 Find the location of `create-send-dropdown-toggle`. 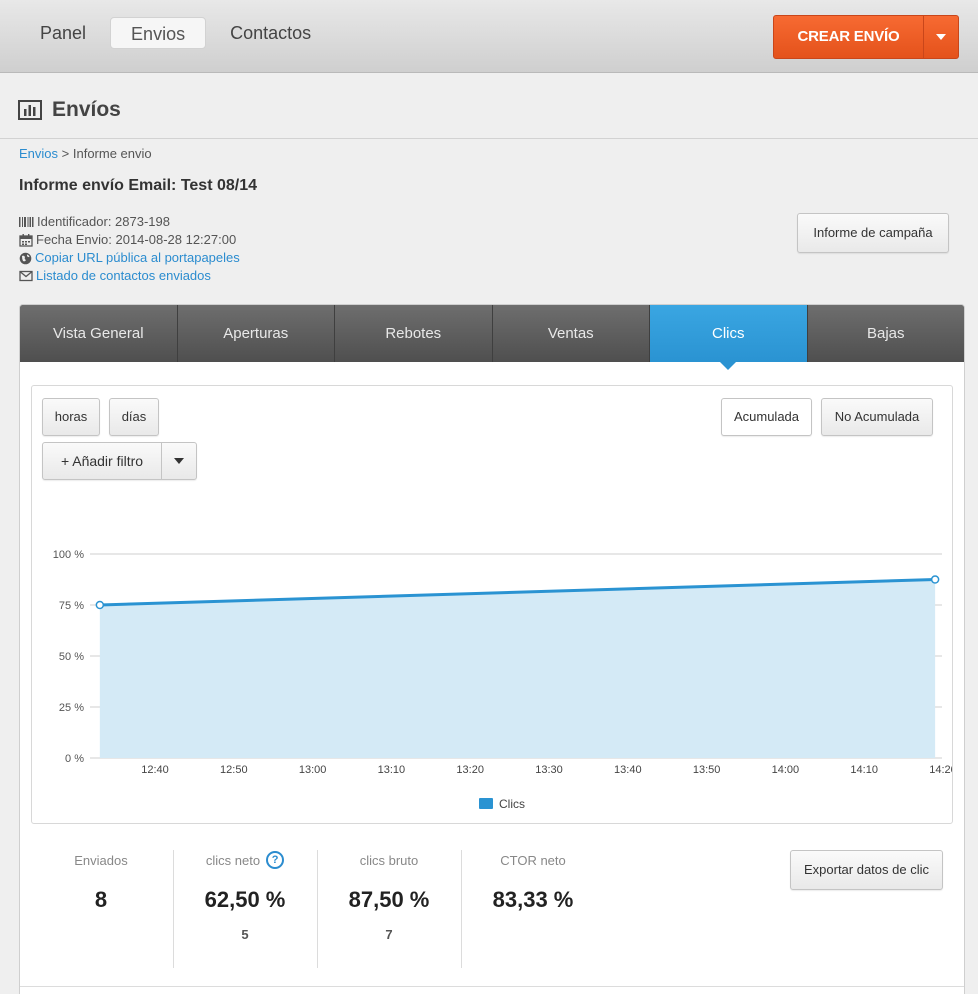

create-send-dropdown-toggle is located at coordinates (940, 37).